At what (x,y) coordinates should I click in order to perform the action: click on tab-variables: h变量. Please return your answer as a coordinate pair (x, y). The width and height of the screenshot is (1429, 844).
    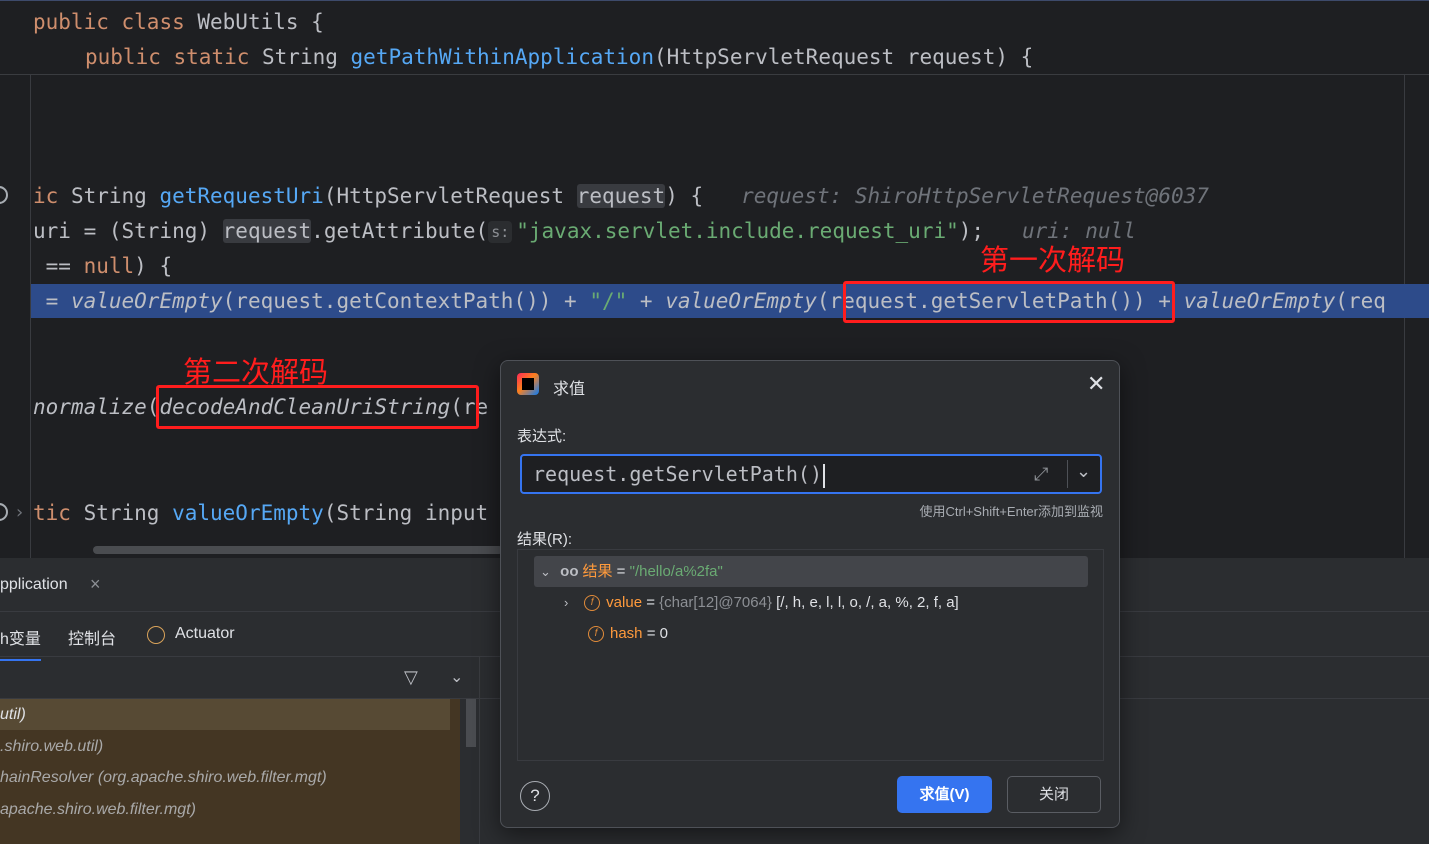
    Looking at the image, I should click on (20, 643).